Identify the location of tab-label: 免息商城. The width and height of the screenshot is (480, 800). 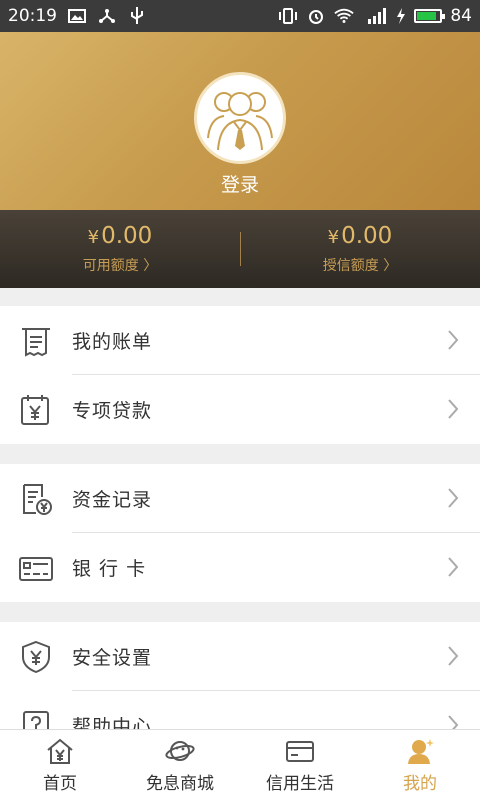
(180, 783).